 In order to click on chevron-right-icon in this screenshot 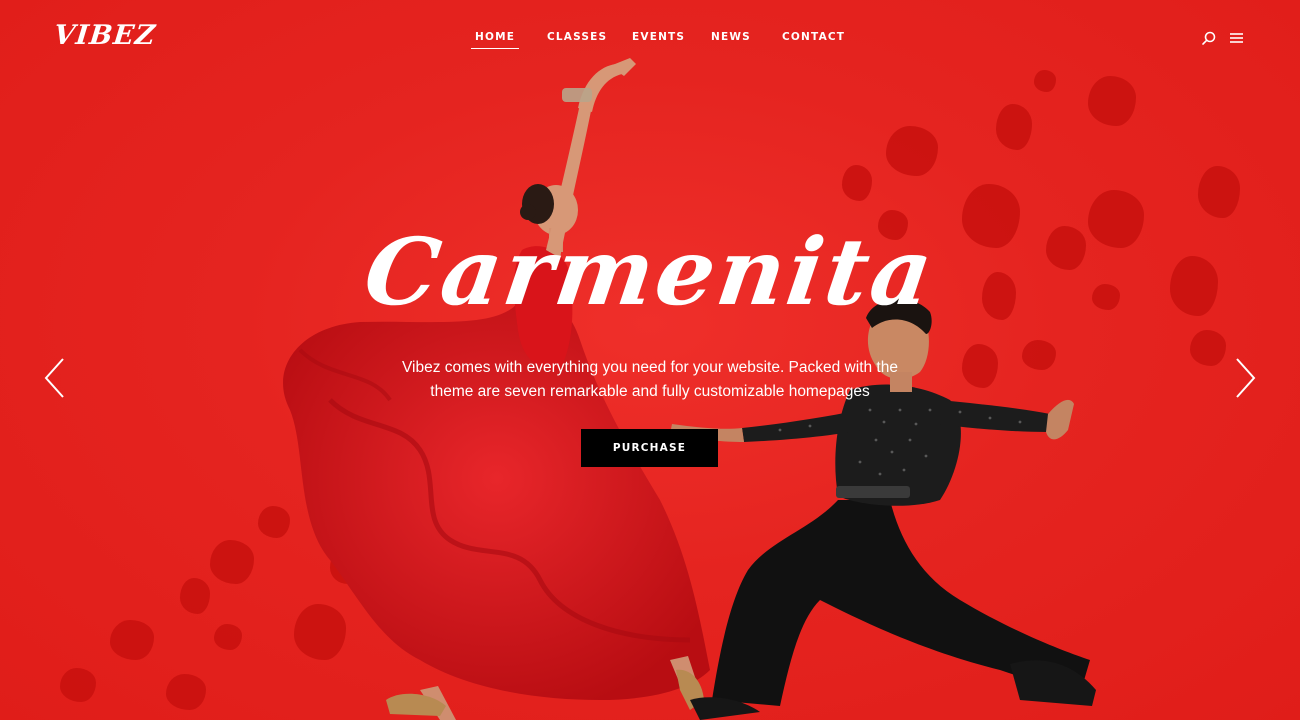, I will do `click(1246, 378)`.